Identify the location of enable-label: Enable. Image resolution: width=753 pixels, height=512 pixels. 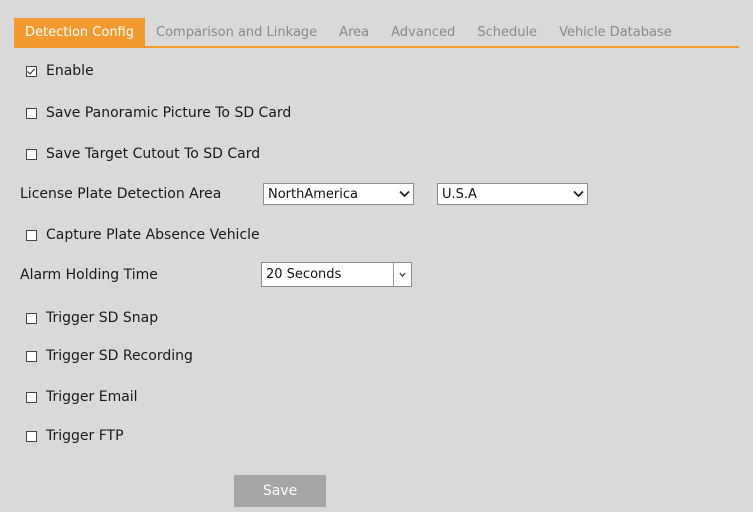
(70, 71).